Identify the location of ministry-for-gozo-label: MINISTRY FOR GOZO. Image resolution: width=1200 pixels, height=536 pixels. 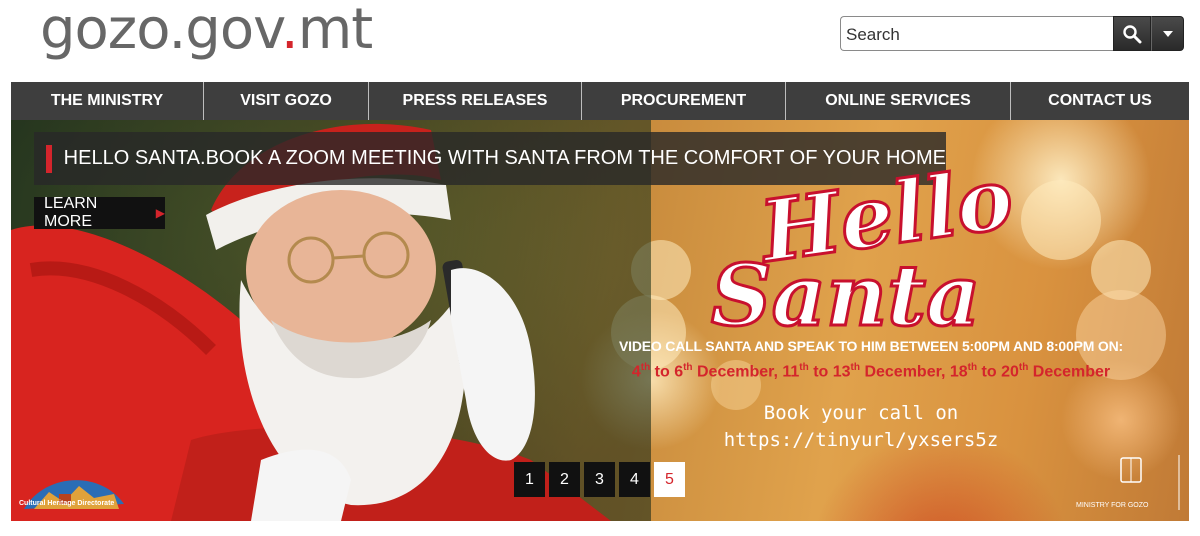
(1112, 505).